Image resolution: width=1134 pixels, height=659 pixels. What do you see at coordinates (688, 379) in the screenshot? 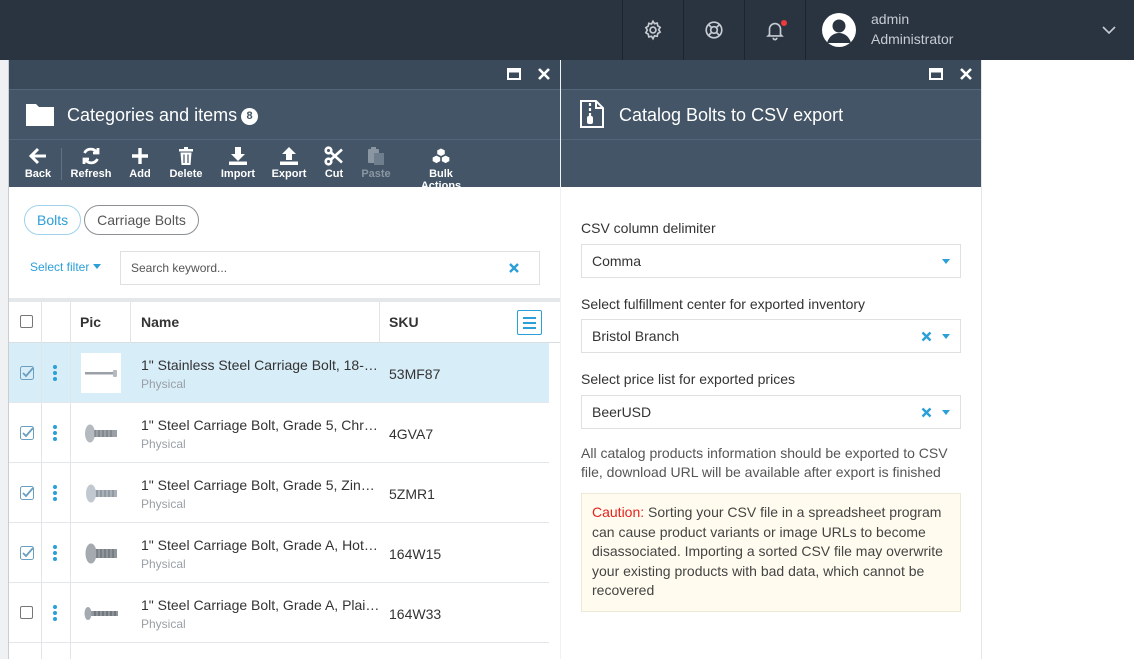
I see `pricelist-label: Select price list for exported prices` at bounding box center [688, 379].